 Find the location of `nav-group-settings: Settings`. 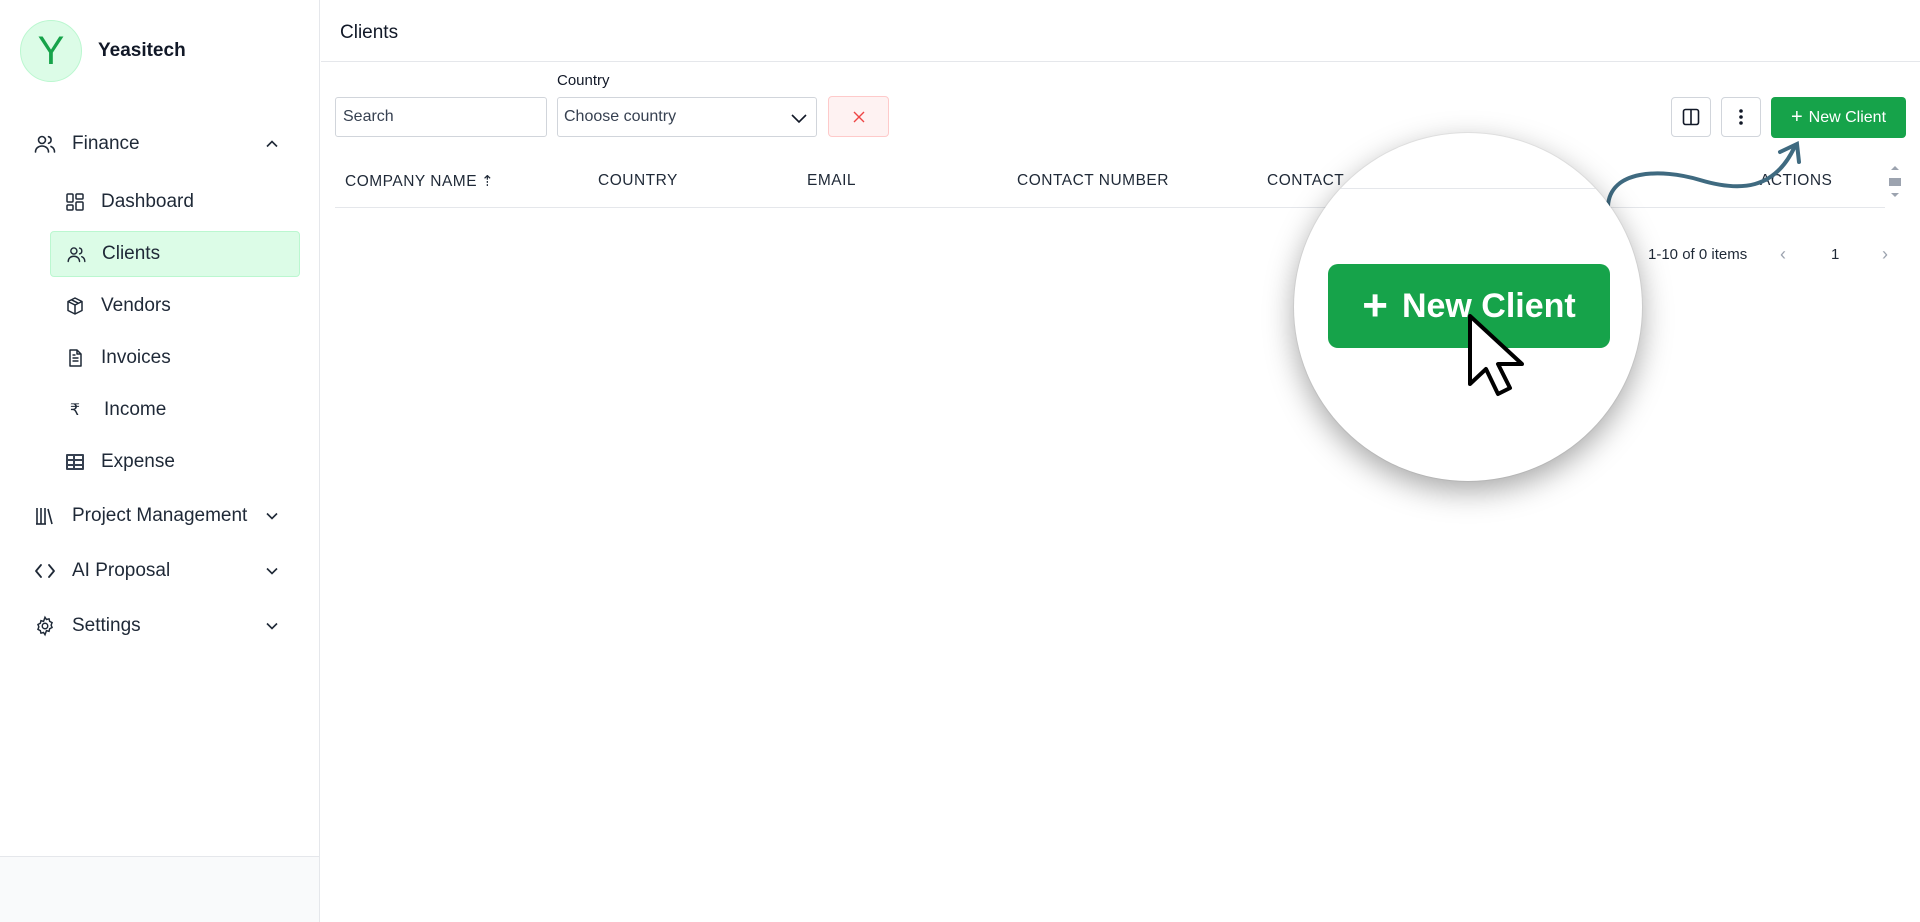

nav-group-settings: Settings is located at coordinates (157, 626).